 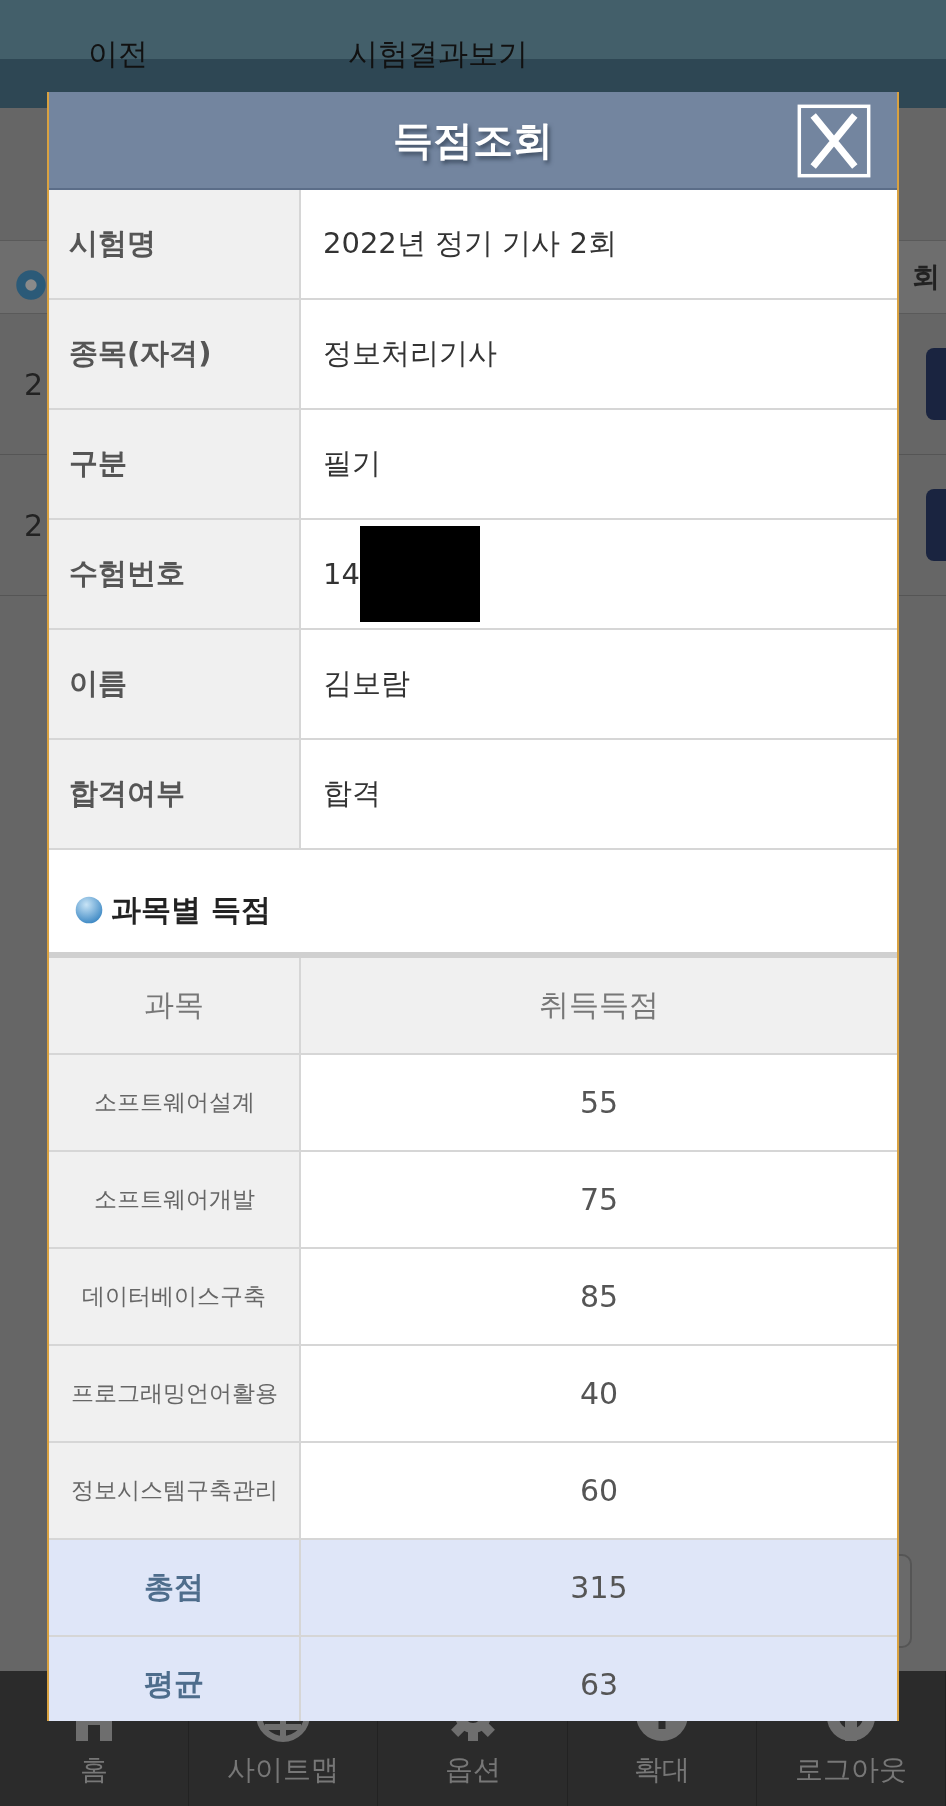 I want to click on column-header: 취득득점, so click(x=599, y=1005).